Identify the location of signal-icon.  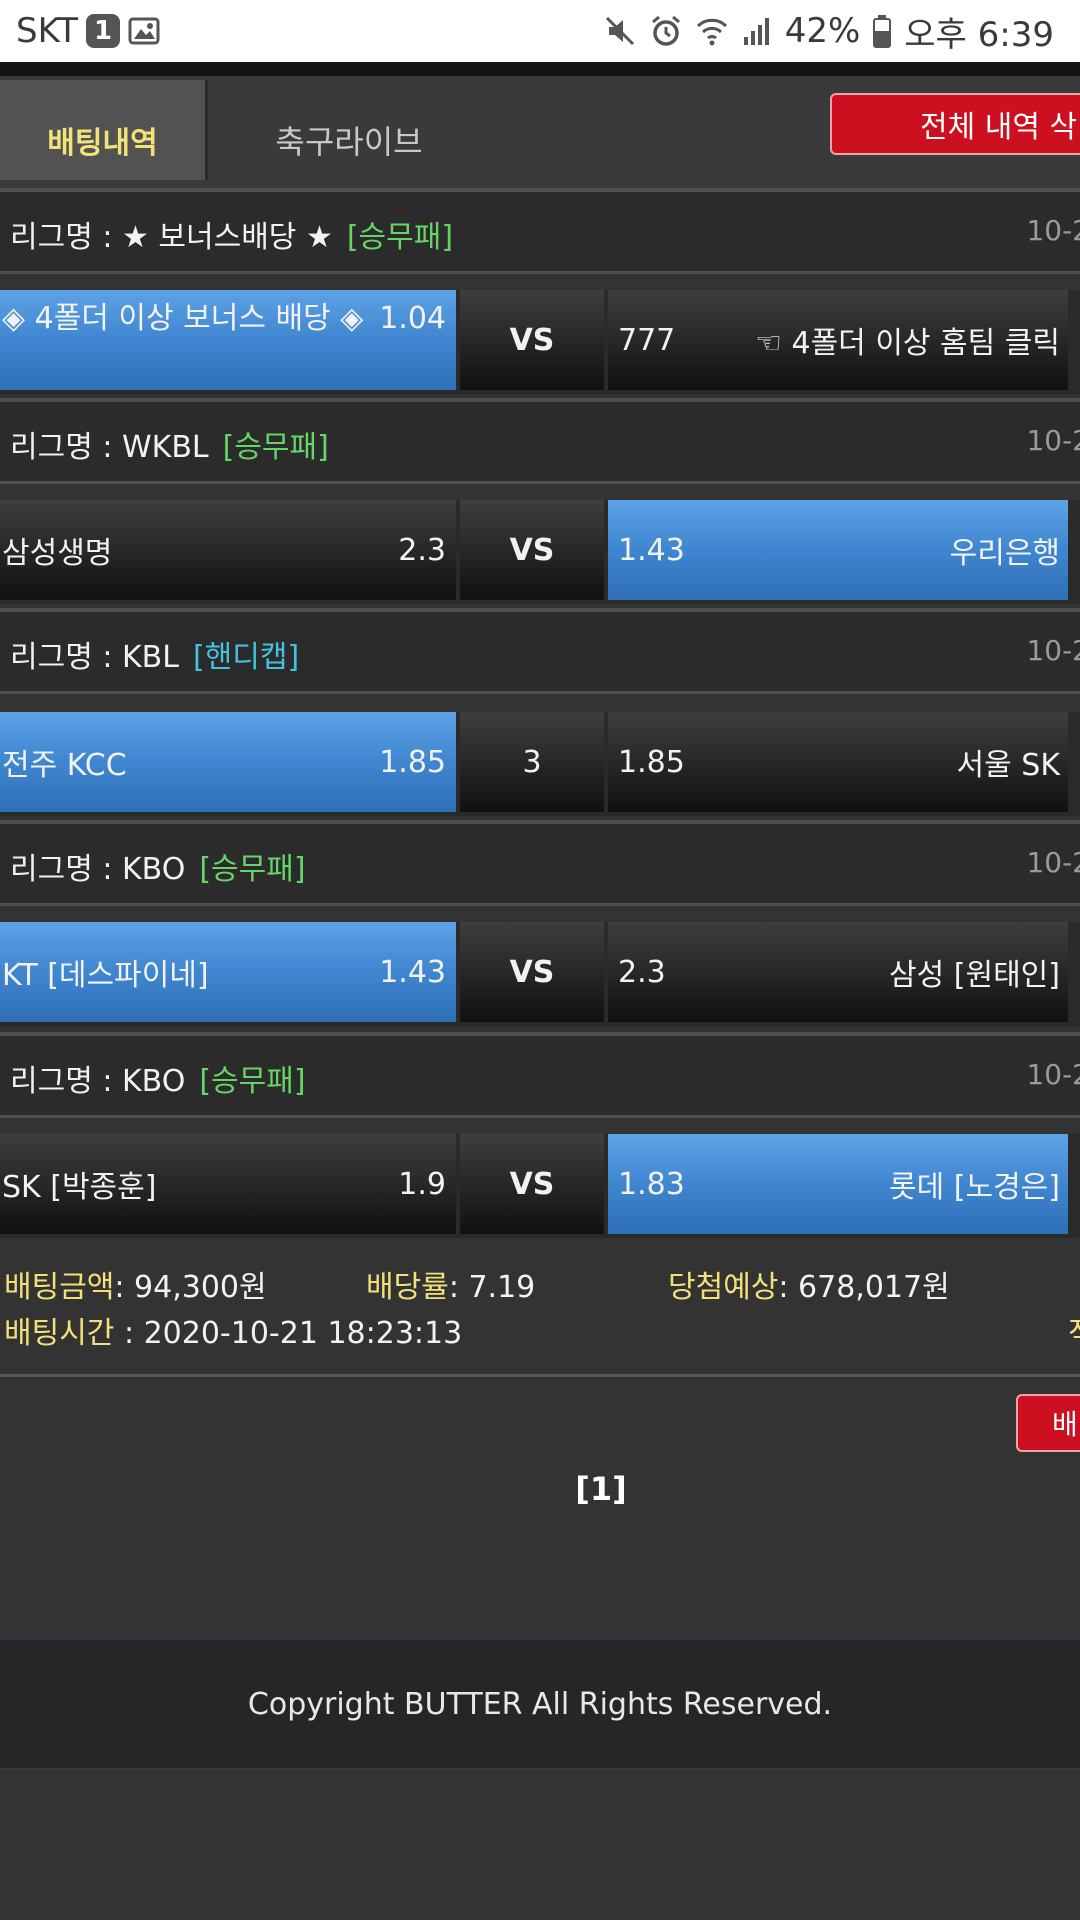
(756, 31).